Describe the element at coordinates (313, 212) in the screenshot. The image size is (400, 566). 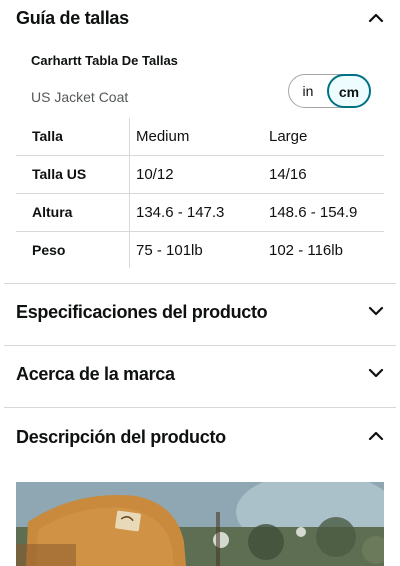
I see `row-value-b: 148.6 - 154.9` at that location.